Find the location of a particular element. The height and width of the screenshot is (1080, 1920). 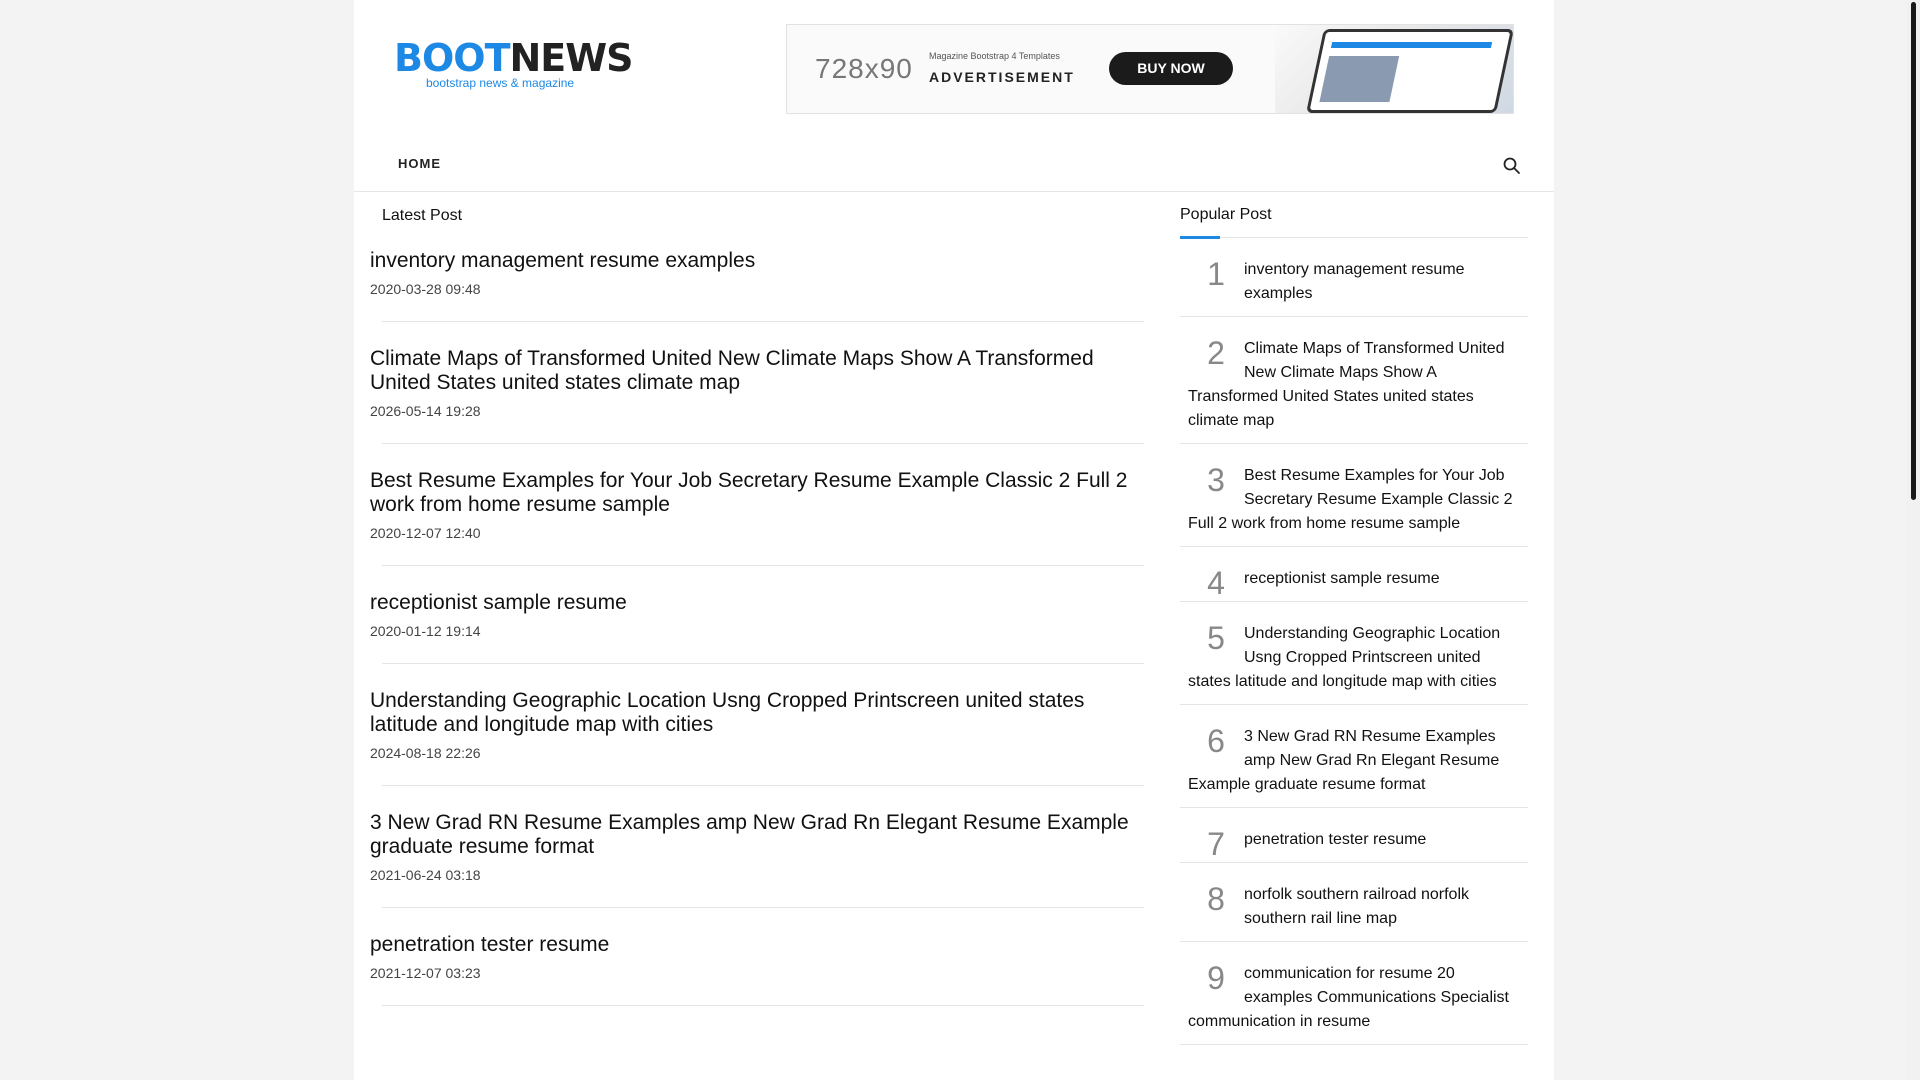

popular-rank-number: 4 is located at coordinates (1216, 583).